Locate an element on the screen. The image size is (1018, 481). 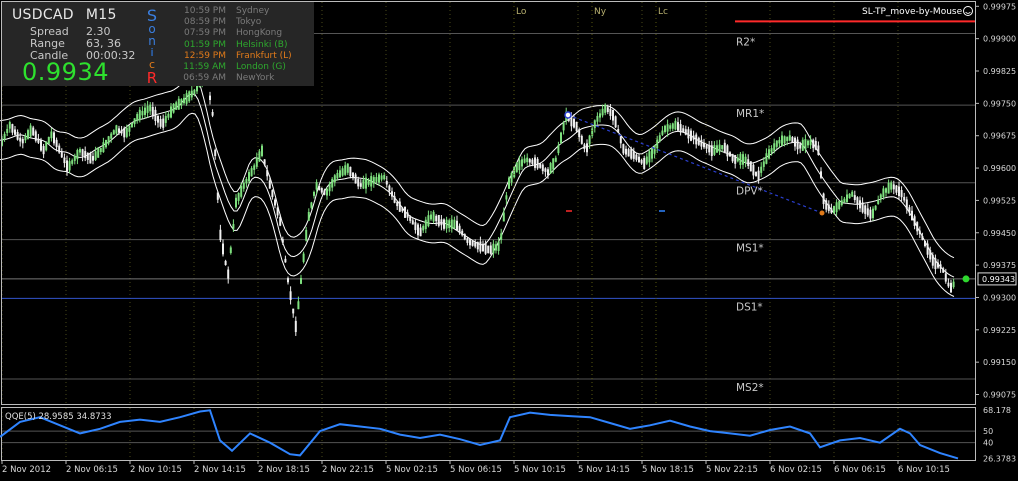
price-tick-label: 0.99375 is located at coordinates (999, 265).